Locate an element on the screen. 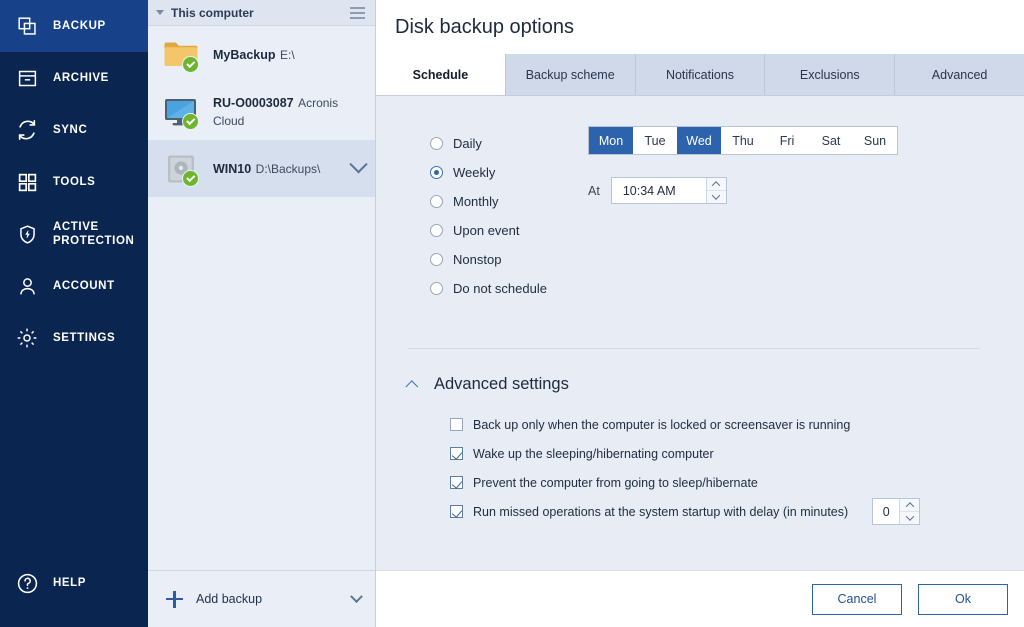  weekday-label: Tue is located at coordinates (655, 140).